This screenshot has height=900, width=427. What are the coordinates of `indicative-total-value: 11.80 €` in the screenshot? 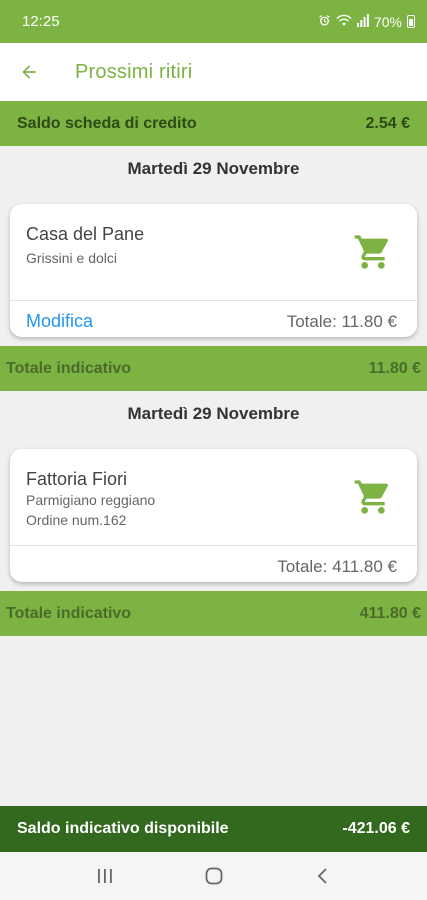 It's located at (395, 368).